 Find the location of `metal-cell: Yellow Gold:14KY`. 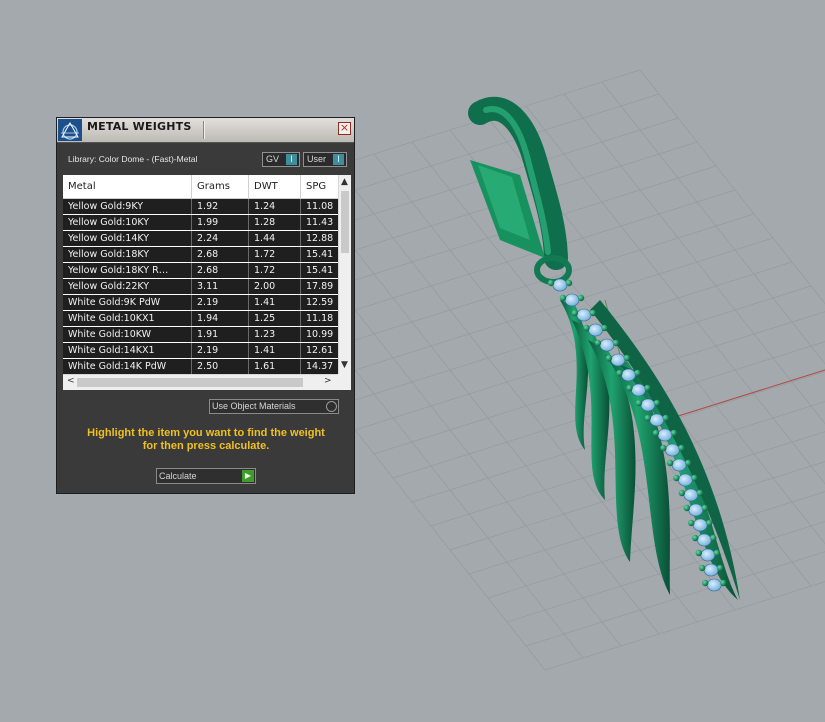

metal-cell: Yellow Gold:14KY is located at coordinates (127, 238).